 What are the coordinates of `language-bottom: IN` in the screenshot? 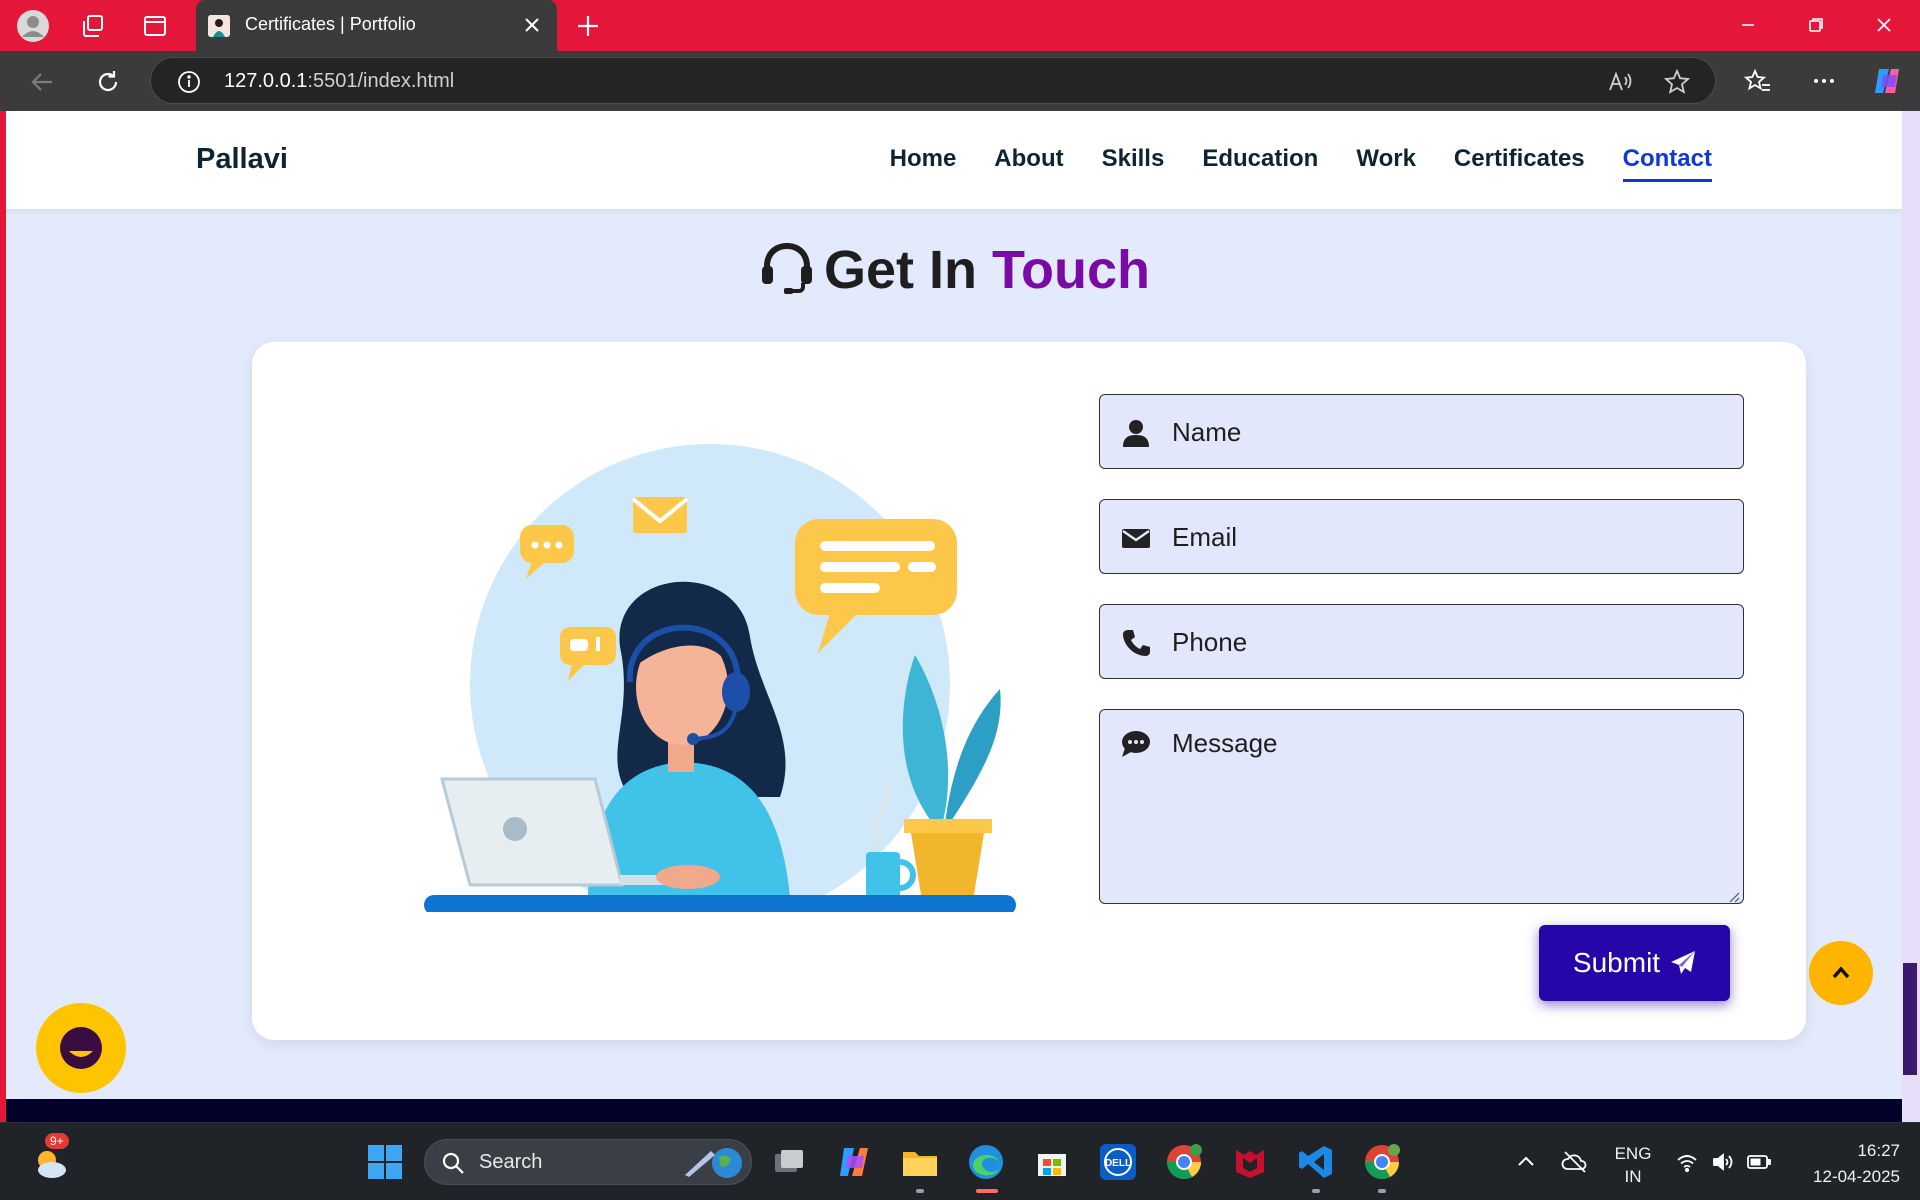 It's located at (1633, 1177).